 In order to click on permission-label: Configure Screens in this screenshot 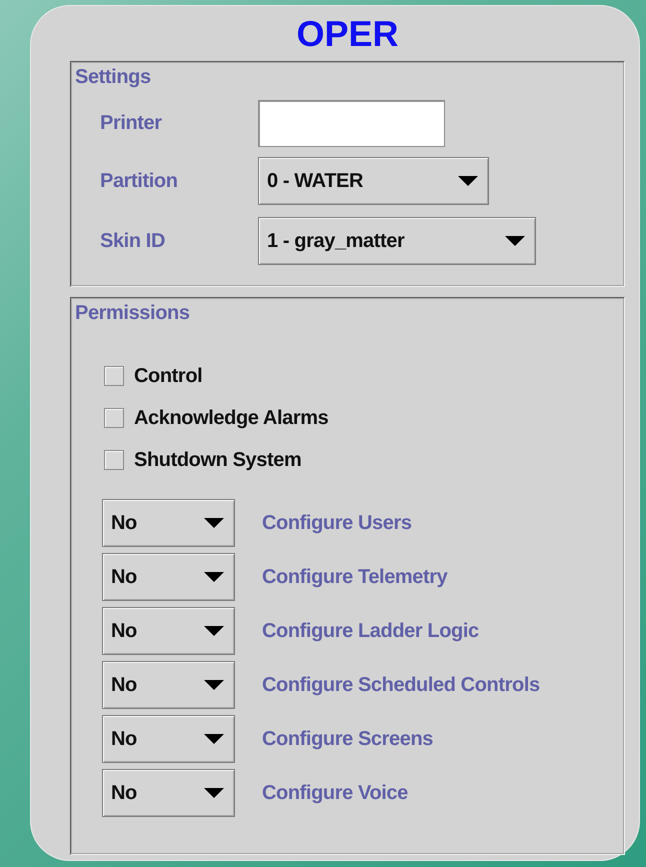, I will do `click(348, 739)`.